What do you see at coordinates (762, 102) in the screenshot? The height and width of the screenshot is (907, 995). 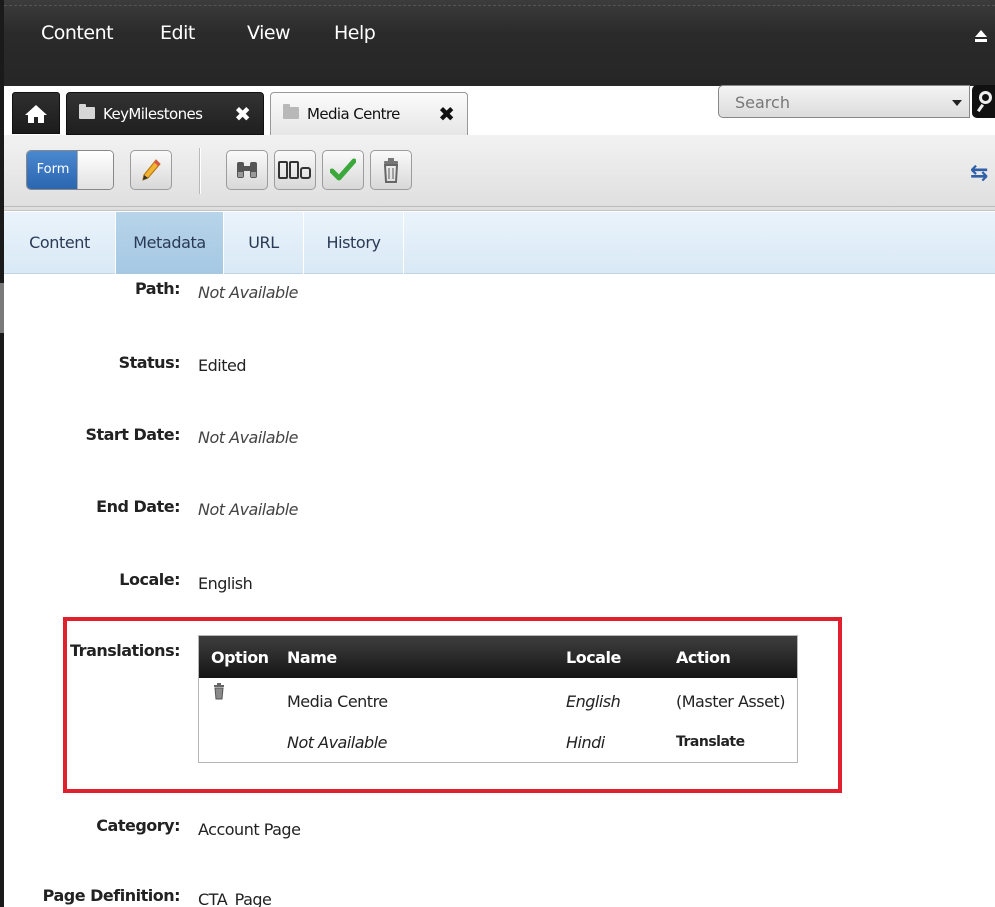 I see `search-placeholder: Search` at bounding box center [762, 102].